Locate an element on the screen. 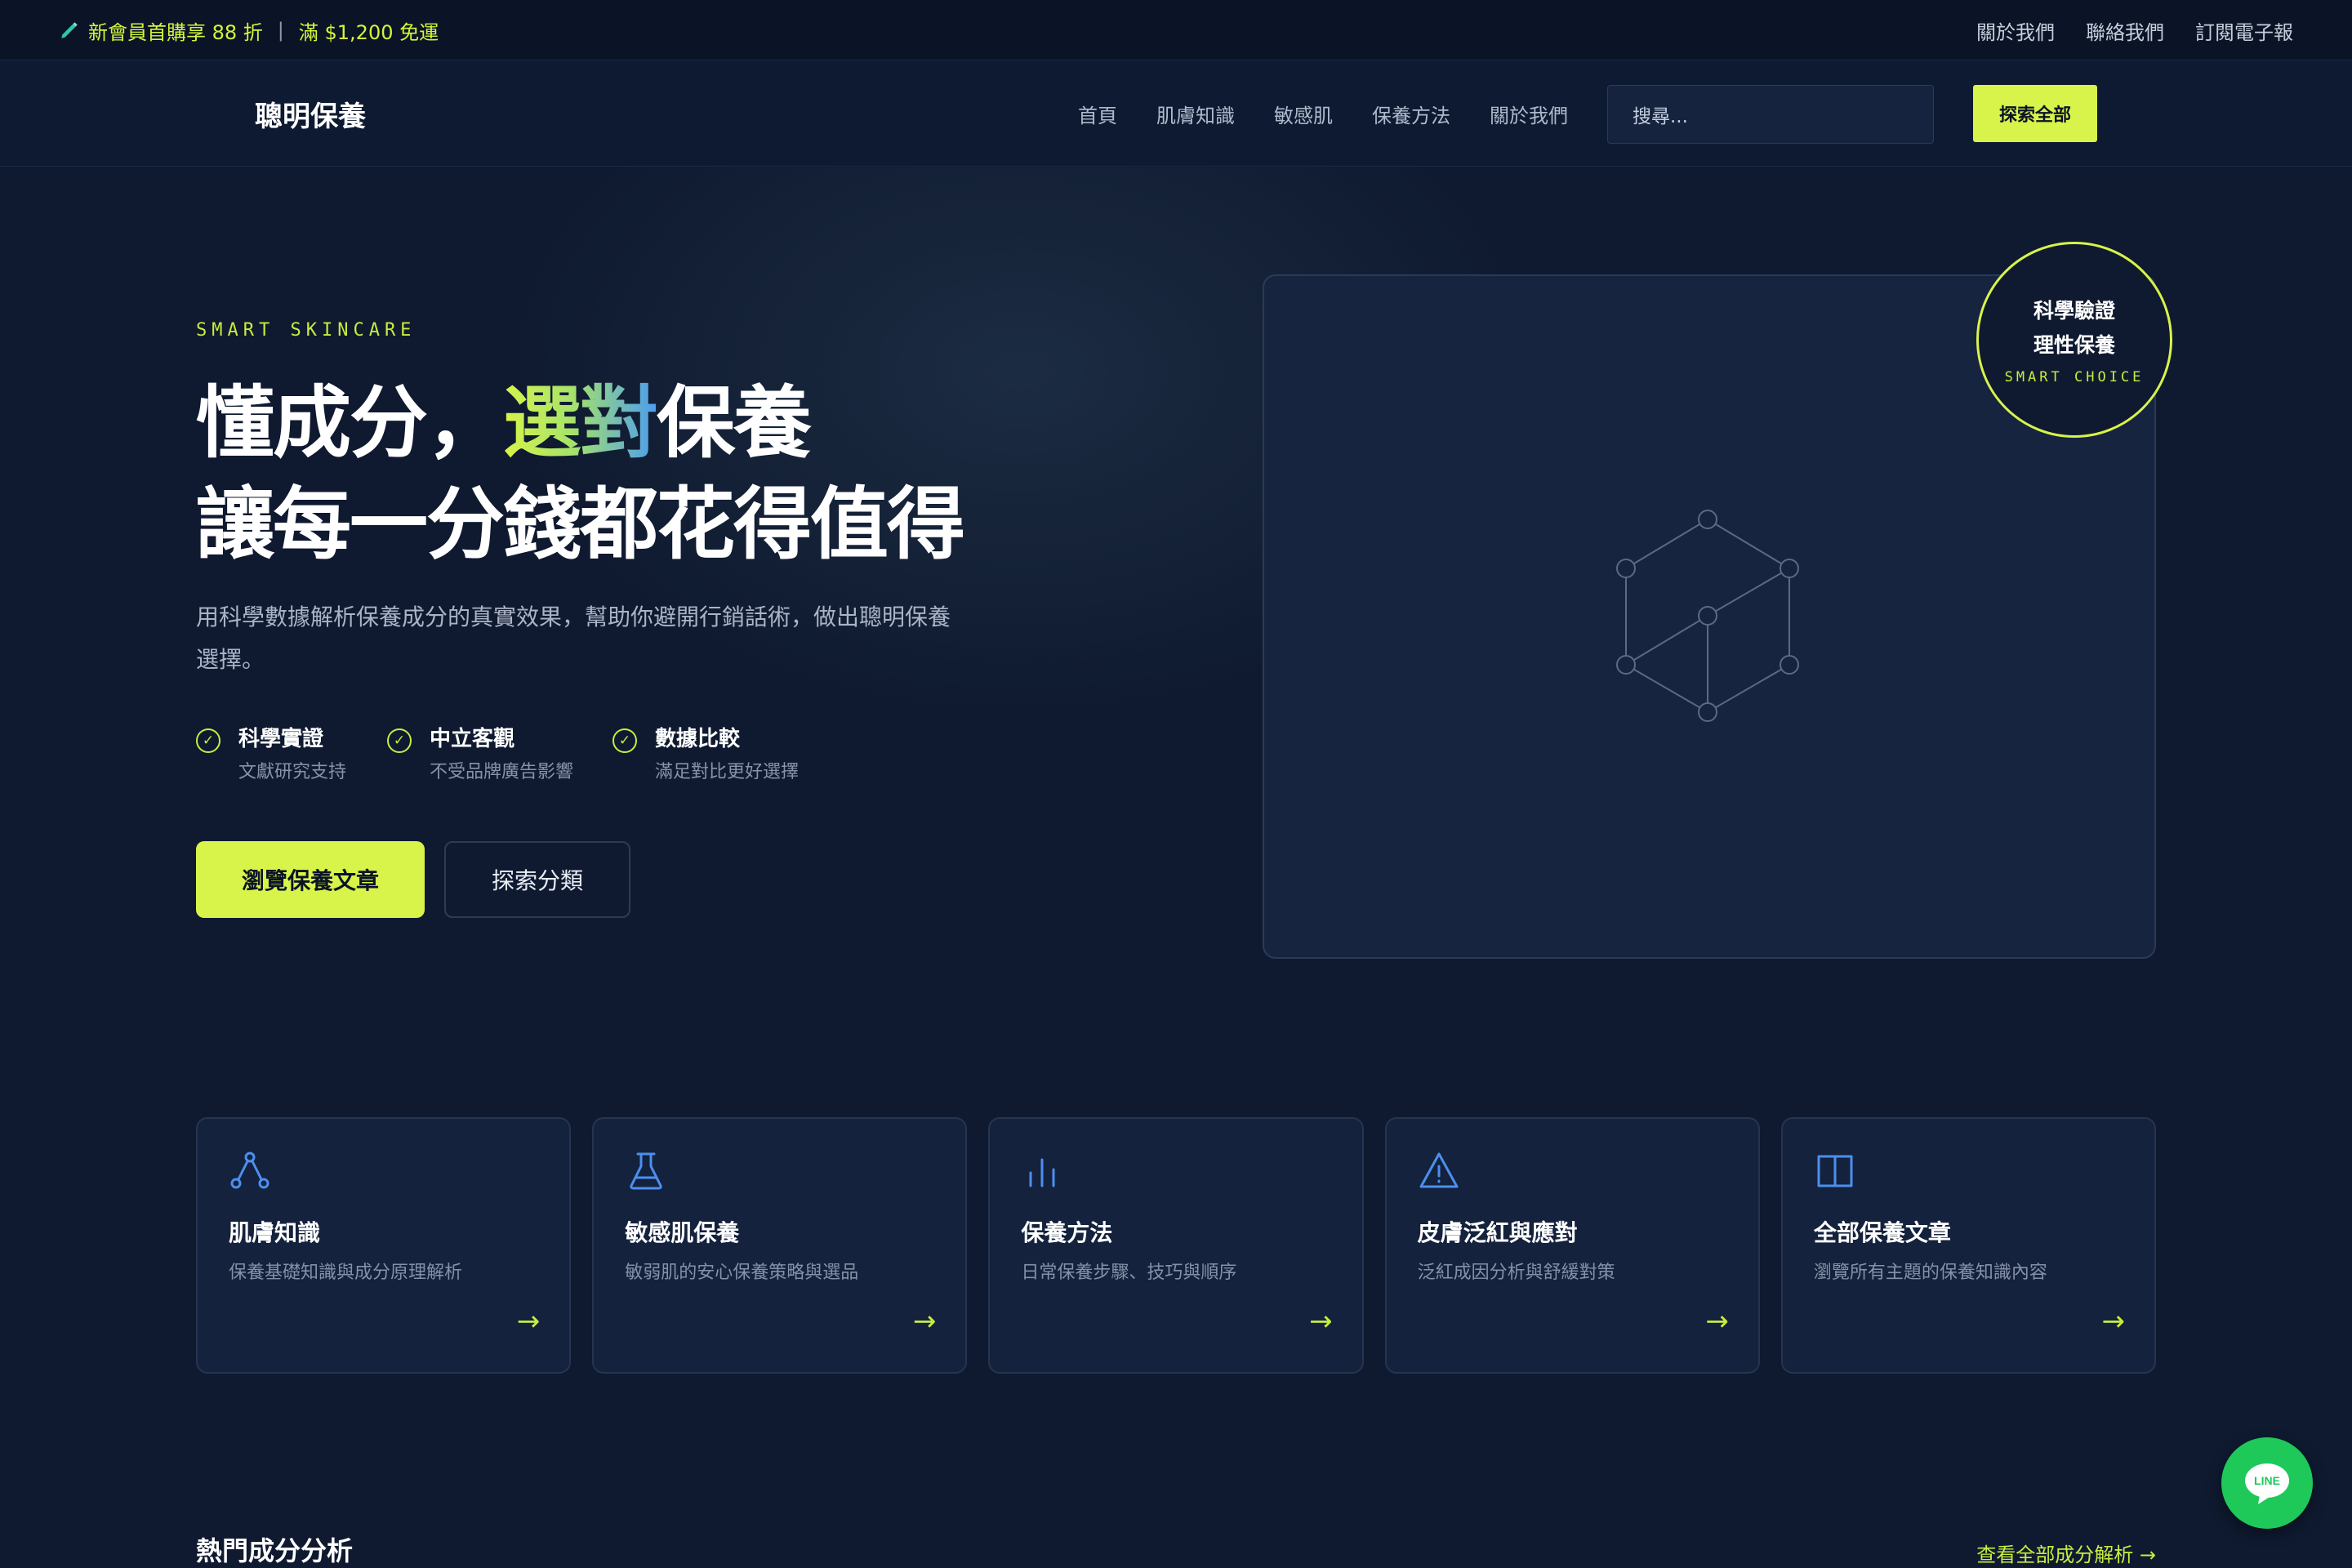 The image size is (2352, 1568). hero-title-line-2: 讓每一分錢都花得值得 is located at coordinates (580, 524).